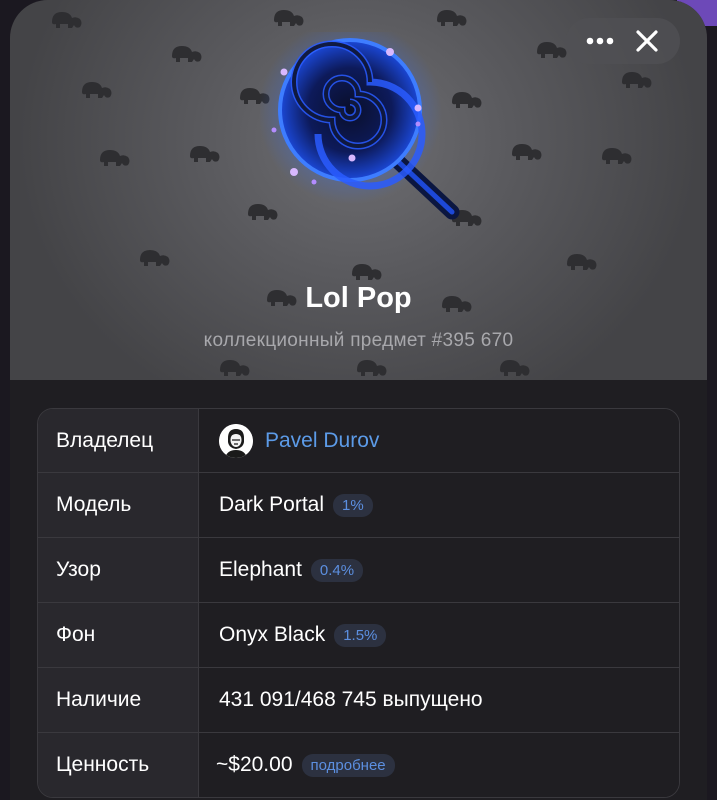 The height and width of the screenshot is (800, 717). Describe the element at coordinates (439, 505) in the screenshot. I see `model-value-cell: Dark Portal 1%` at that location.